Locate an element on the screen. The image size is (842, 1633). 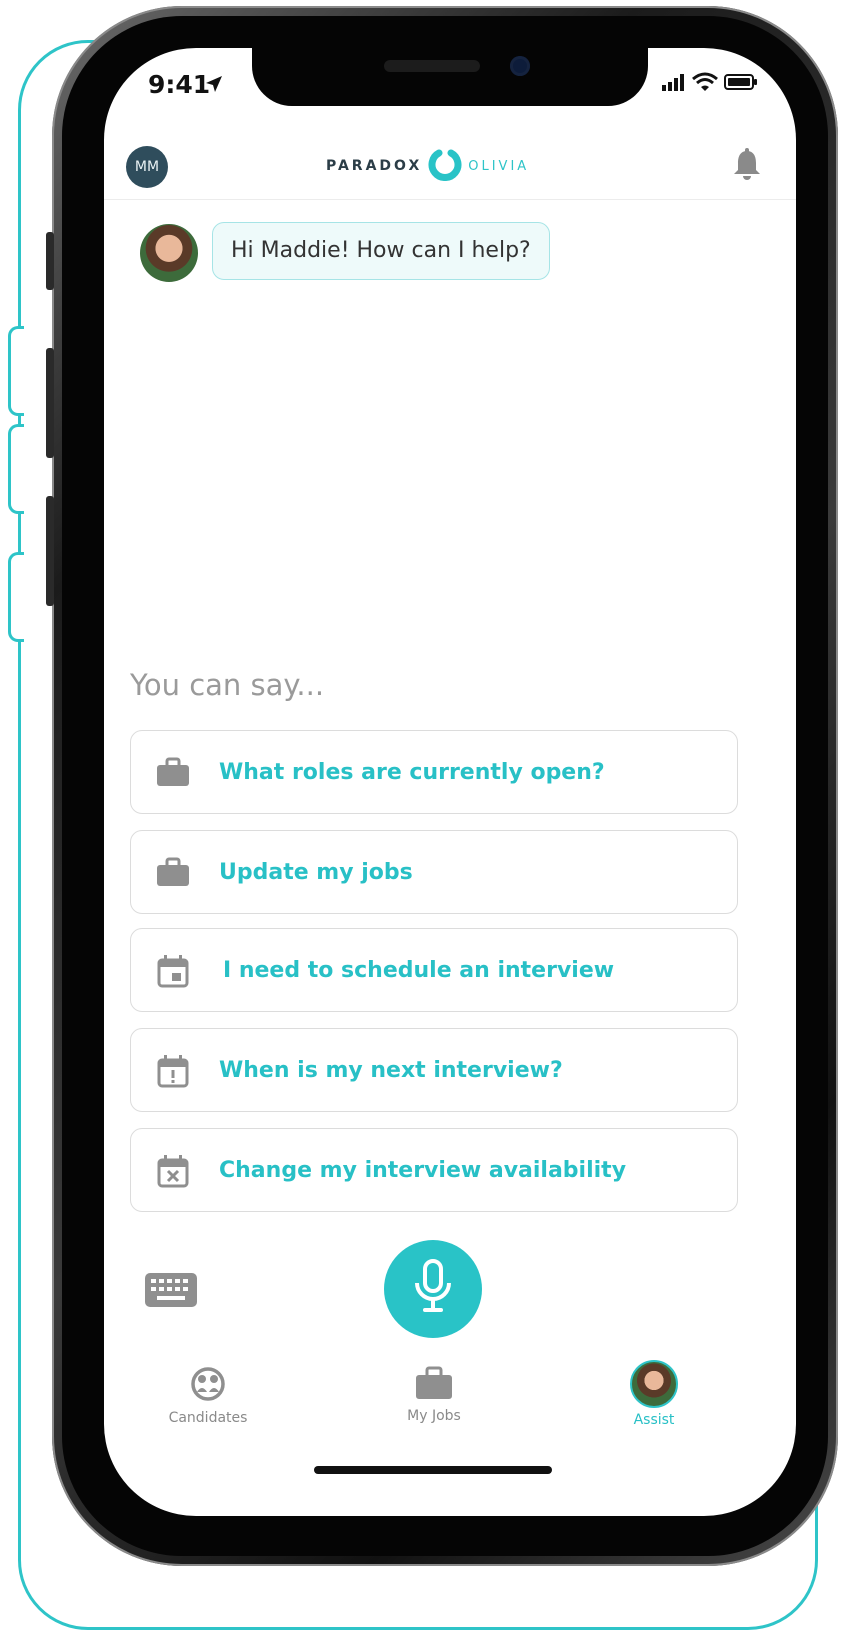
battery-icon is located at coordinates (741, 84).